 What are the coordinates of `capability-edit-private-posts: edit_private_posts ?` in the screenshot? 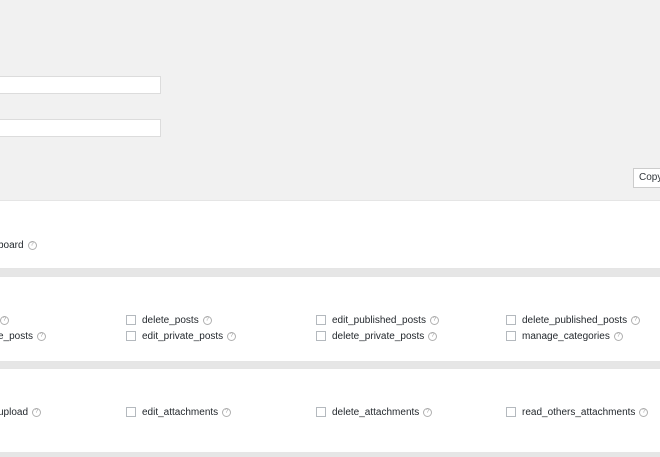 It's located at (181, 336).